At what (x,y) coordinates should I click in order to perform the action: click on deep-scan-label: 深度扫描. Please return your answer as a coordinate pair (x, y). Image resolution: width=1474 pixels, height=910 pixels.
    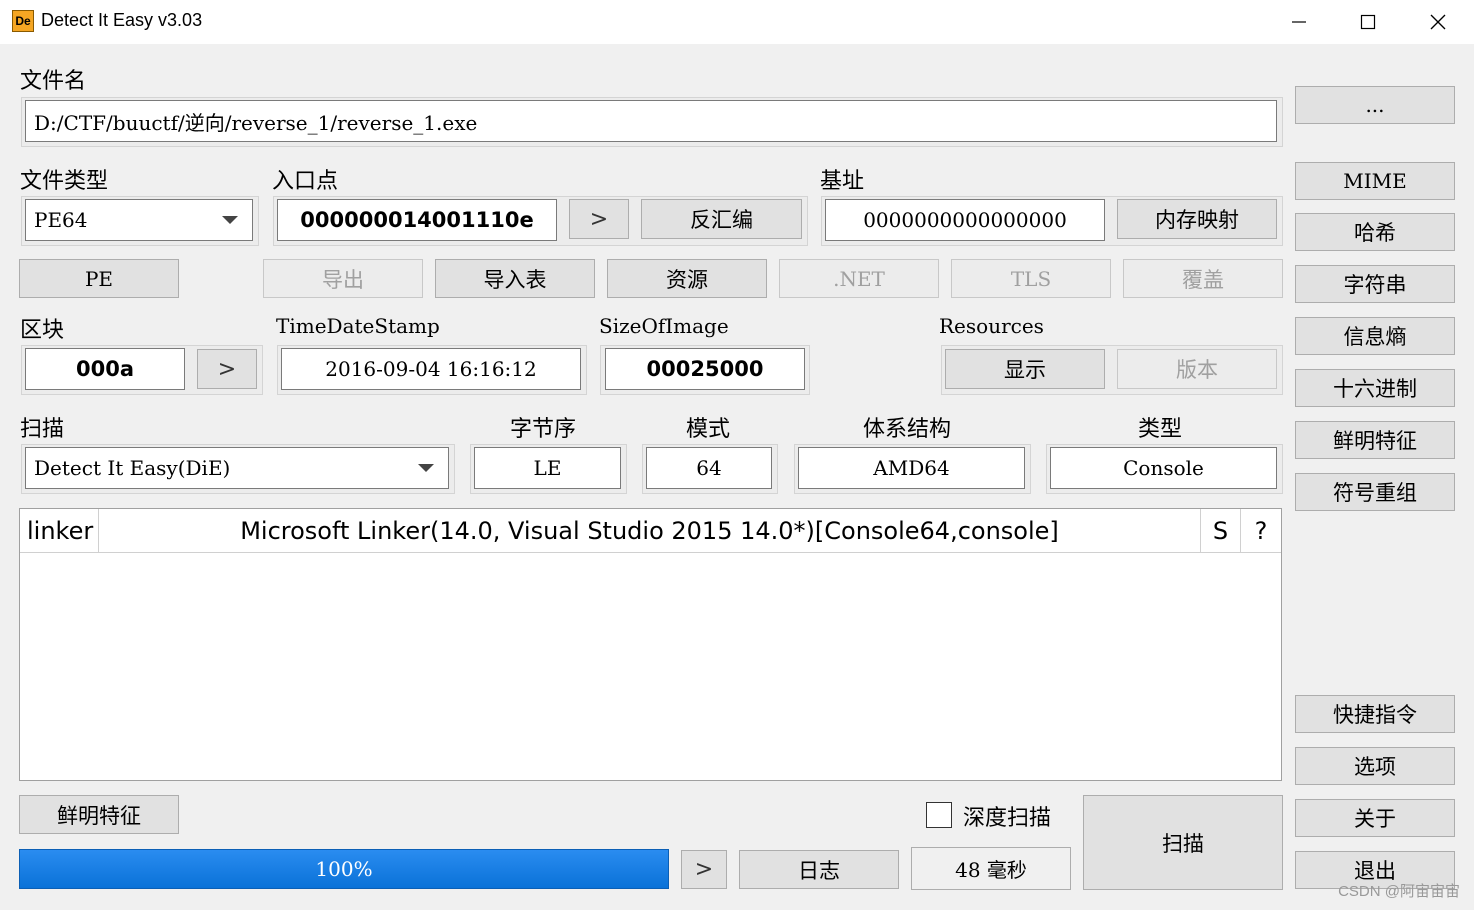
    Looking at the image, I should click on (1007, 818).